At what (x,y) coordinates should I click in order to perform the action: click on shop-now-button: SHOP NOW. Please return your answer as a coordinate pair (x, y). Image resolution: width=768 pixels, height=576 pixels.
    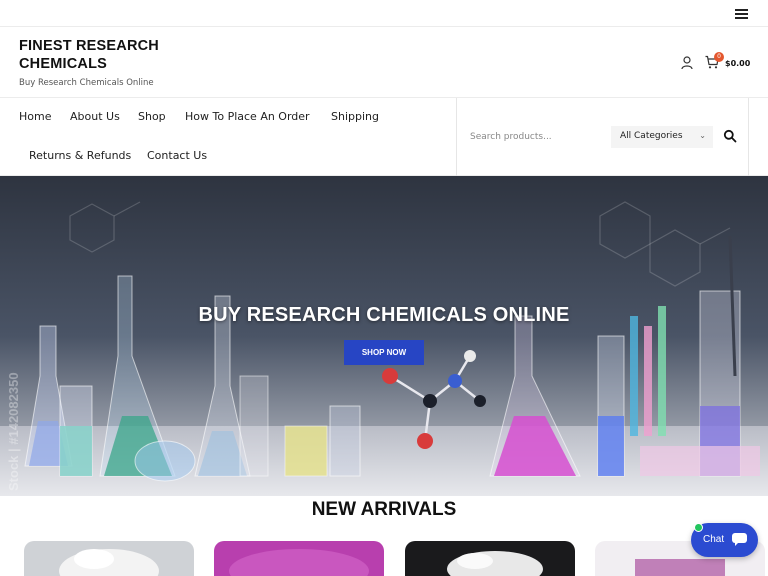
    Looking at the image, I should click on (384, 352).